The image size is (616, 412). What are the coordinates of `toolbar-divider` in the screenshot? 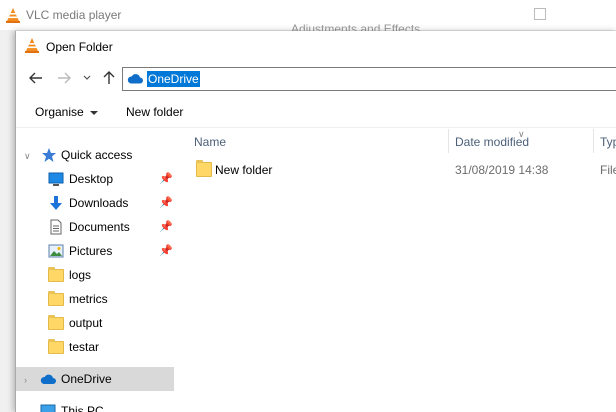 It's located at (316, 127).